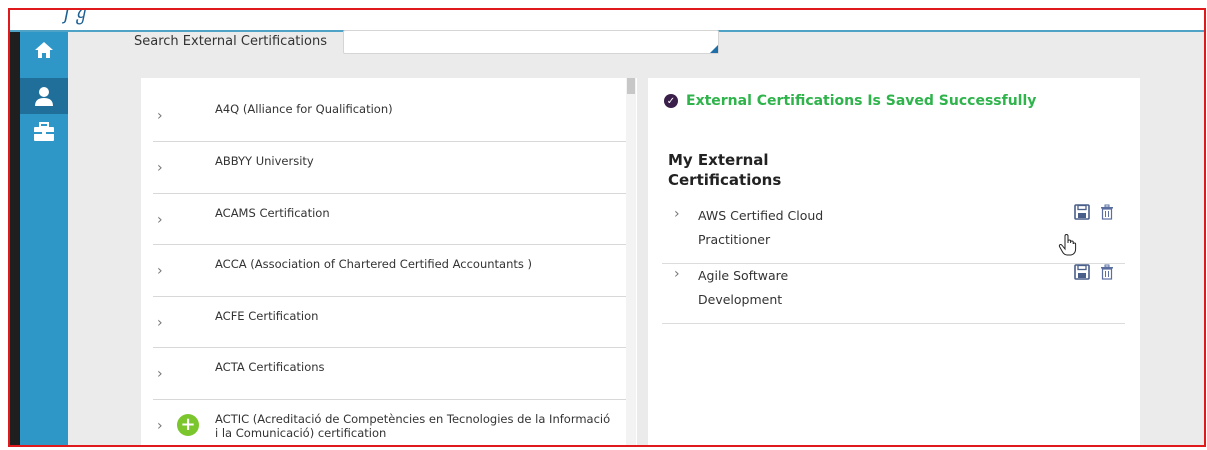 The height and width of the screenshot is (450, 1207). What do you see at coordinates (15, 238) in the screenshot?
I see `window-edge` at bounding box center [15, 238].